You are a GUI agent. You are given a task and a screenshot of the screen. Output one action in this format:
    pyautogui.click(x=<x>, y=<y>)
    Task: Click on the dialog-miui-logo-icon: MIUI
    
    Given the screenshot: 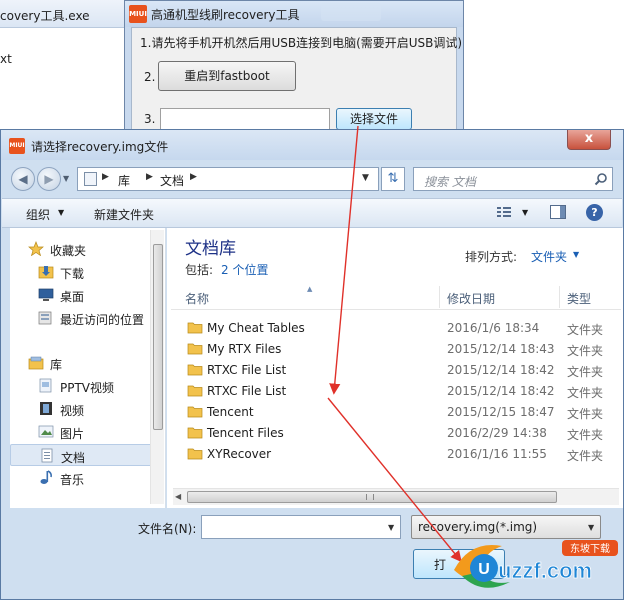 What is the action you would take?
    pyautogui.click(x=17, y=146)
    